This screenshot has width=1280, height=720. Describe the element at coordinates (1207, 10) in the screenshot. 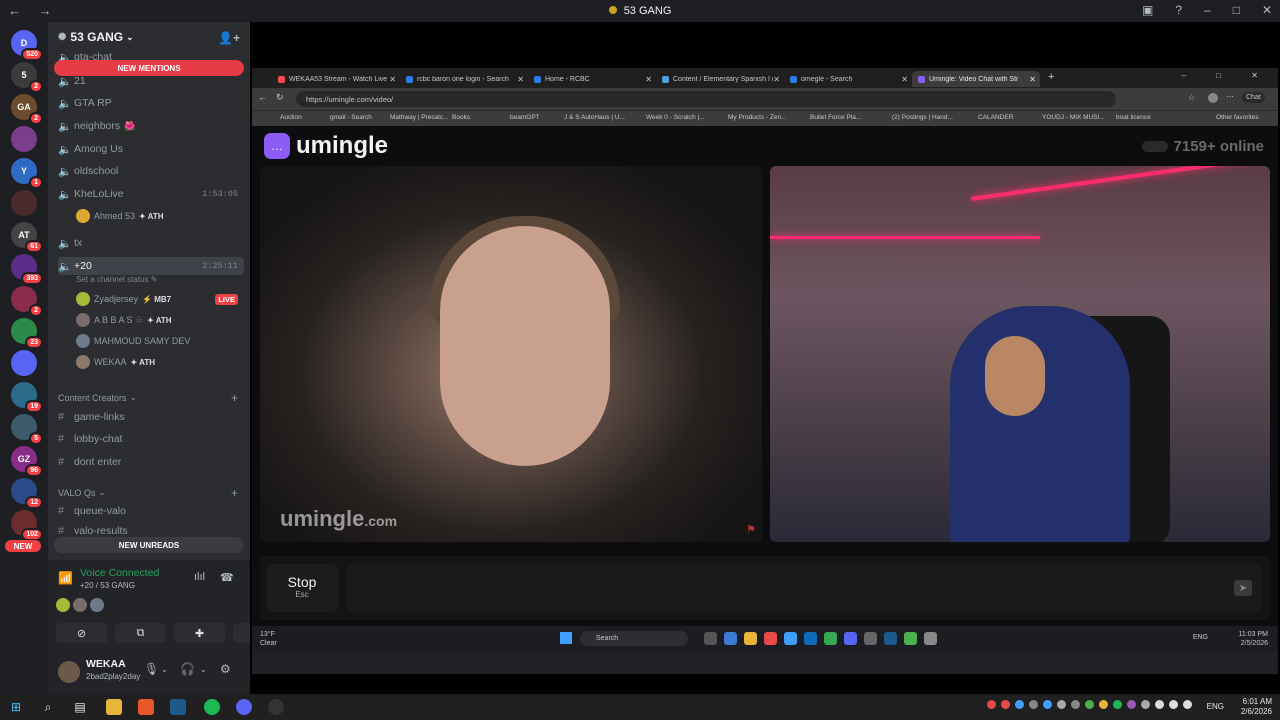

I see `minimize-icon: –` at that location.